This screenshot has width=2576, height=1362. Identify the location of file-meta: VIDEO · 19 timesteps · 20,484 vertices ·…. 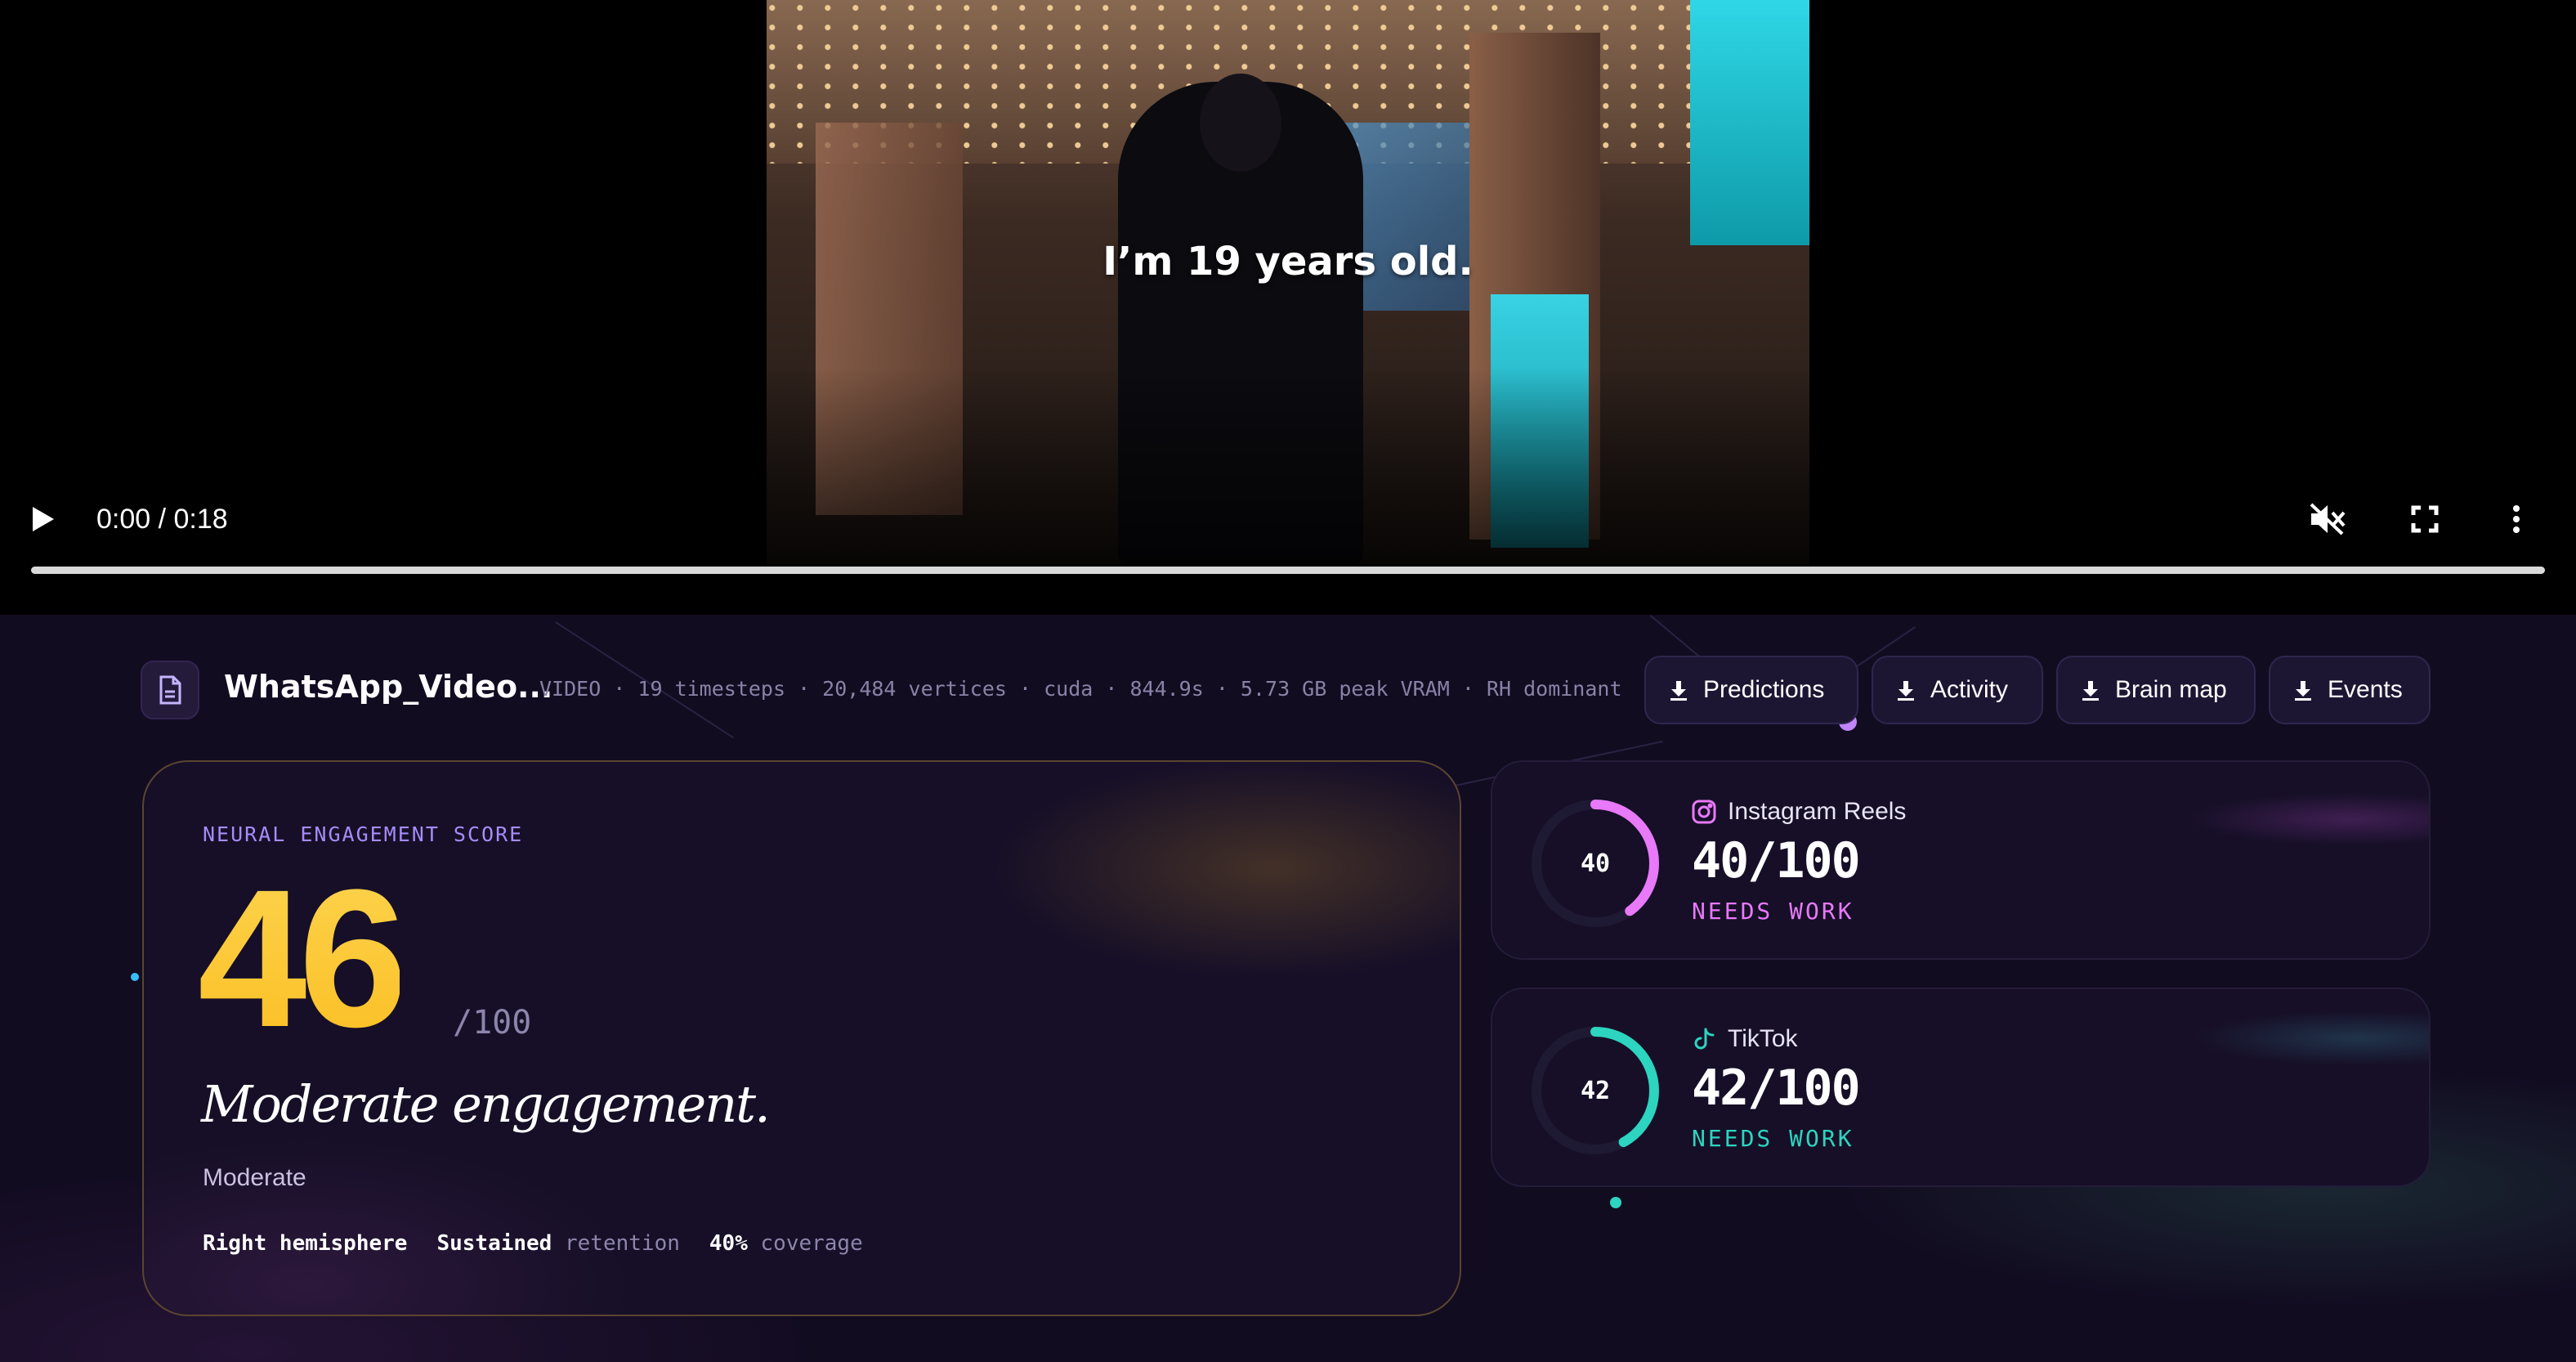
(1080, 689).